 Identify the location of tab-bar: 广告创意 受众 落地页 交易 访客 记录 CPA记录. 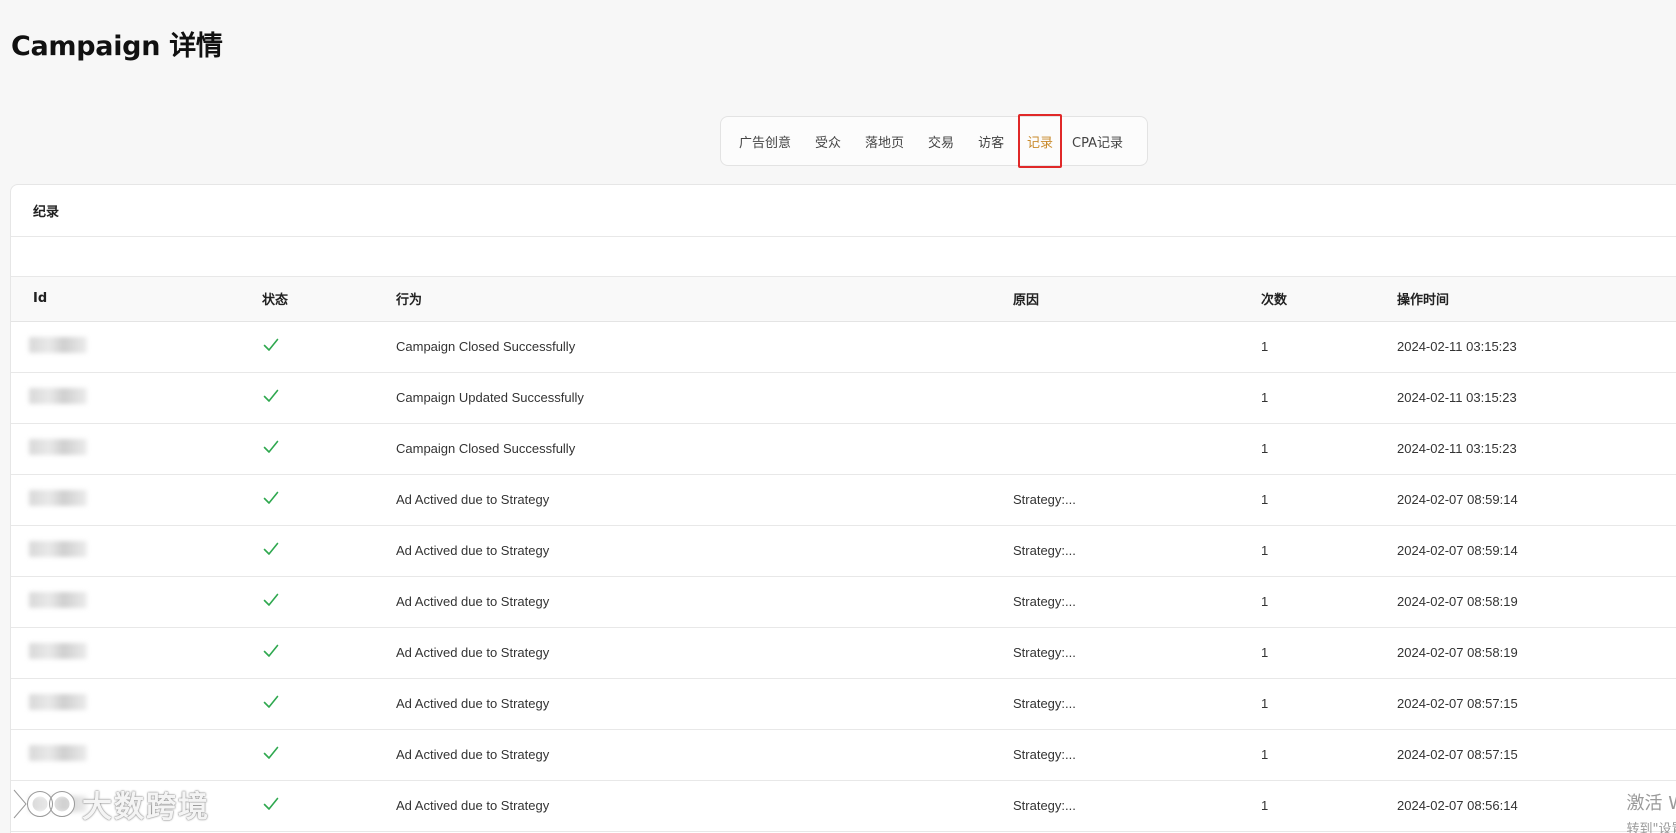
(934, 141).